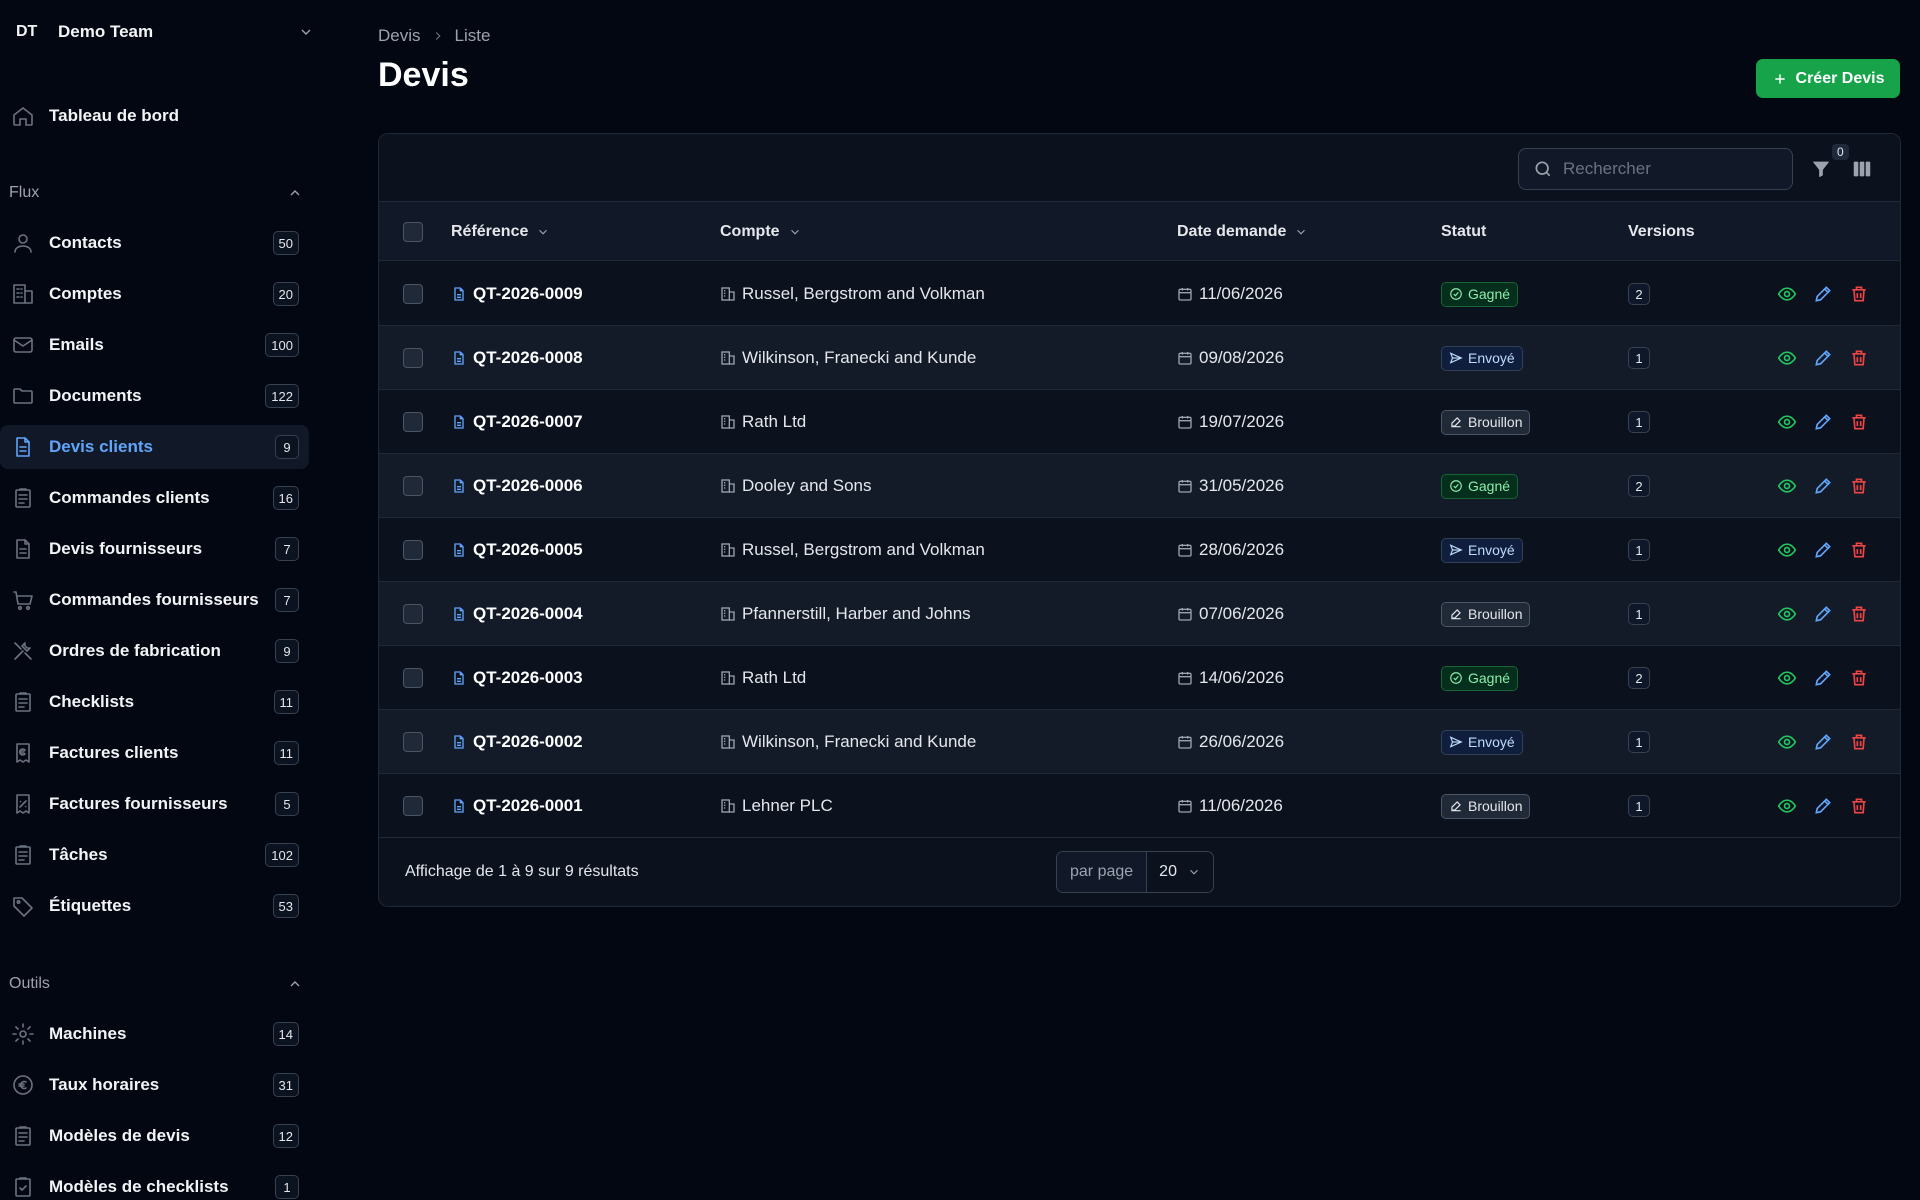 The width and height of the screenshot is (1920, 1200). I want to click on sidebar-item-machines: Machines 14, so click(154, 1034).